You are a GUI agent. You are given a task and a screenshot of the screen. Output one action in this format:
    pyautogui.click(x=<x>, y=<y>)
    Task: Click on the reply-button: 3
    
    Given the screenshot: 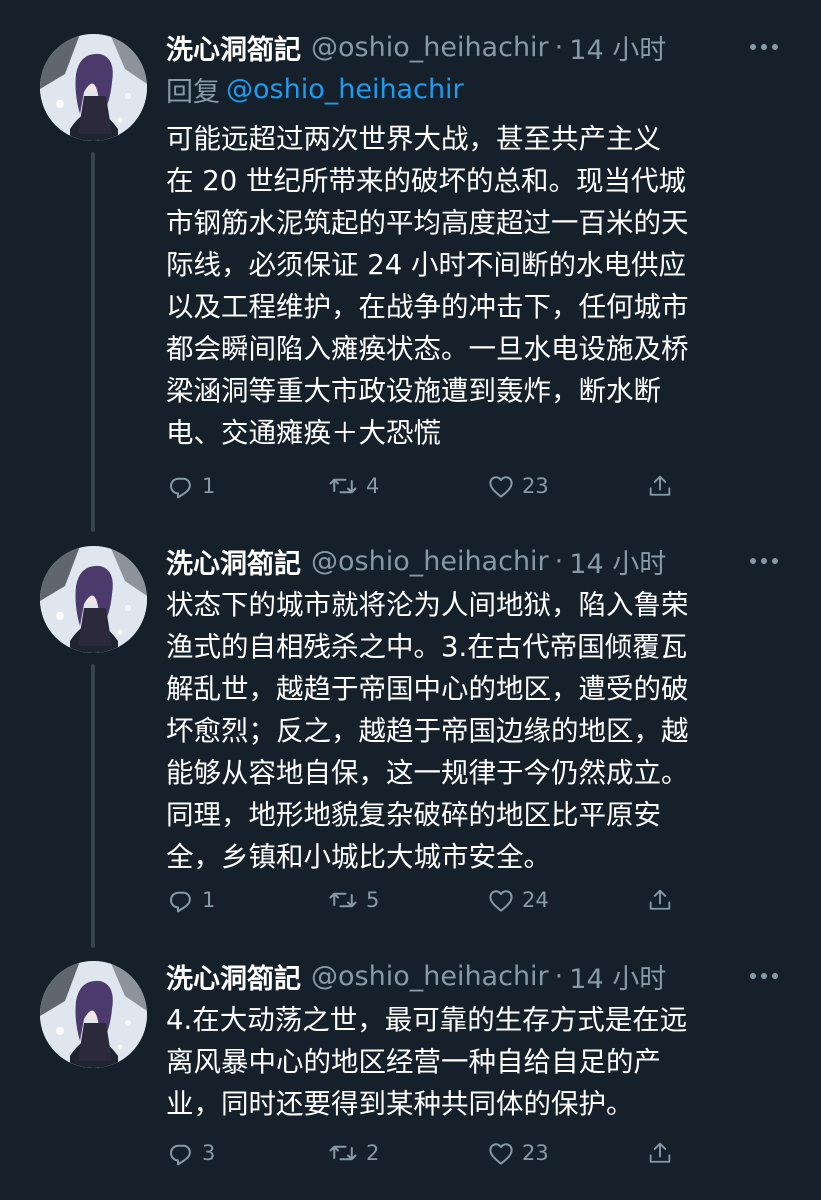 What is the action you would take?
    pyautogui.click(x=190, y=1153)
    